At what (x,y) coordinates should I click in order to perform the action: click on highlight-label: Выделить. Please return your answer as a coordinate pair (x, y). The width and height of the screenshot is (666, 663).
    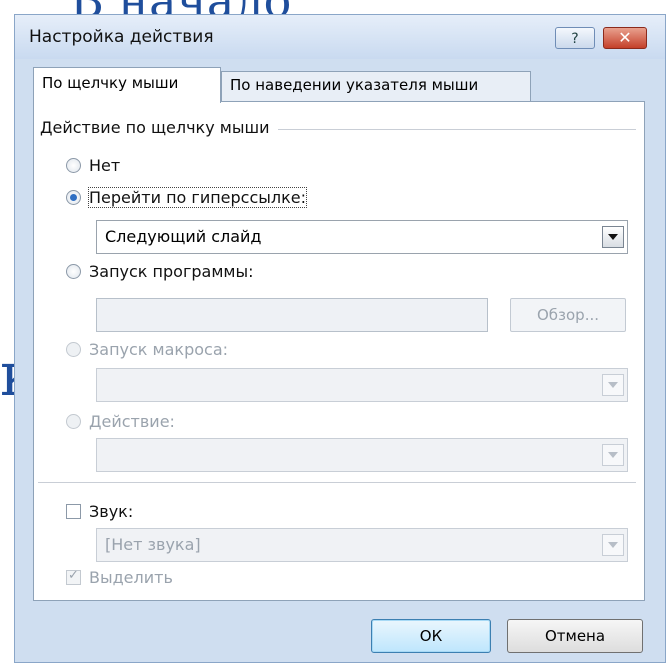
    Looking at the image, I should click on (131, 577).